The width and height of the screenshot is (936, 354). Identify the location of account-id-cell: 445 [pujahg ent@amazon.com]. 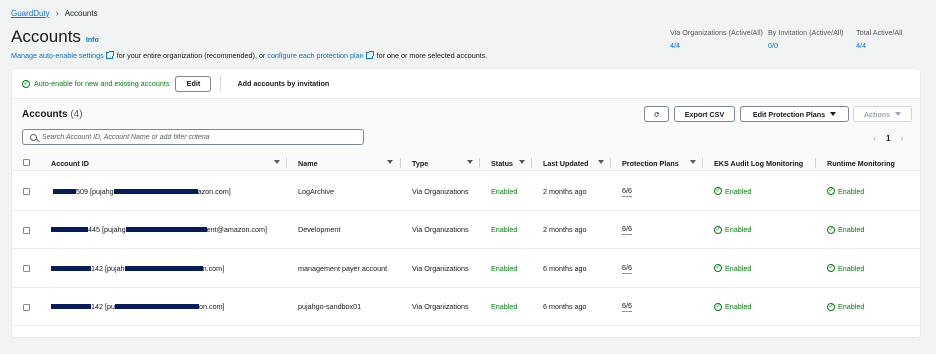
(485, 230).